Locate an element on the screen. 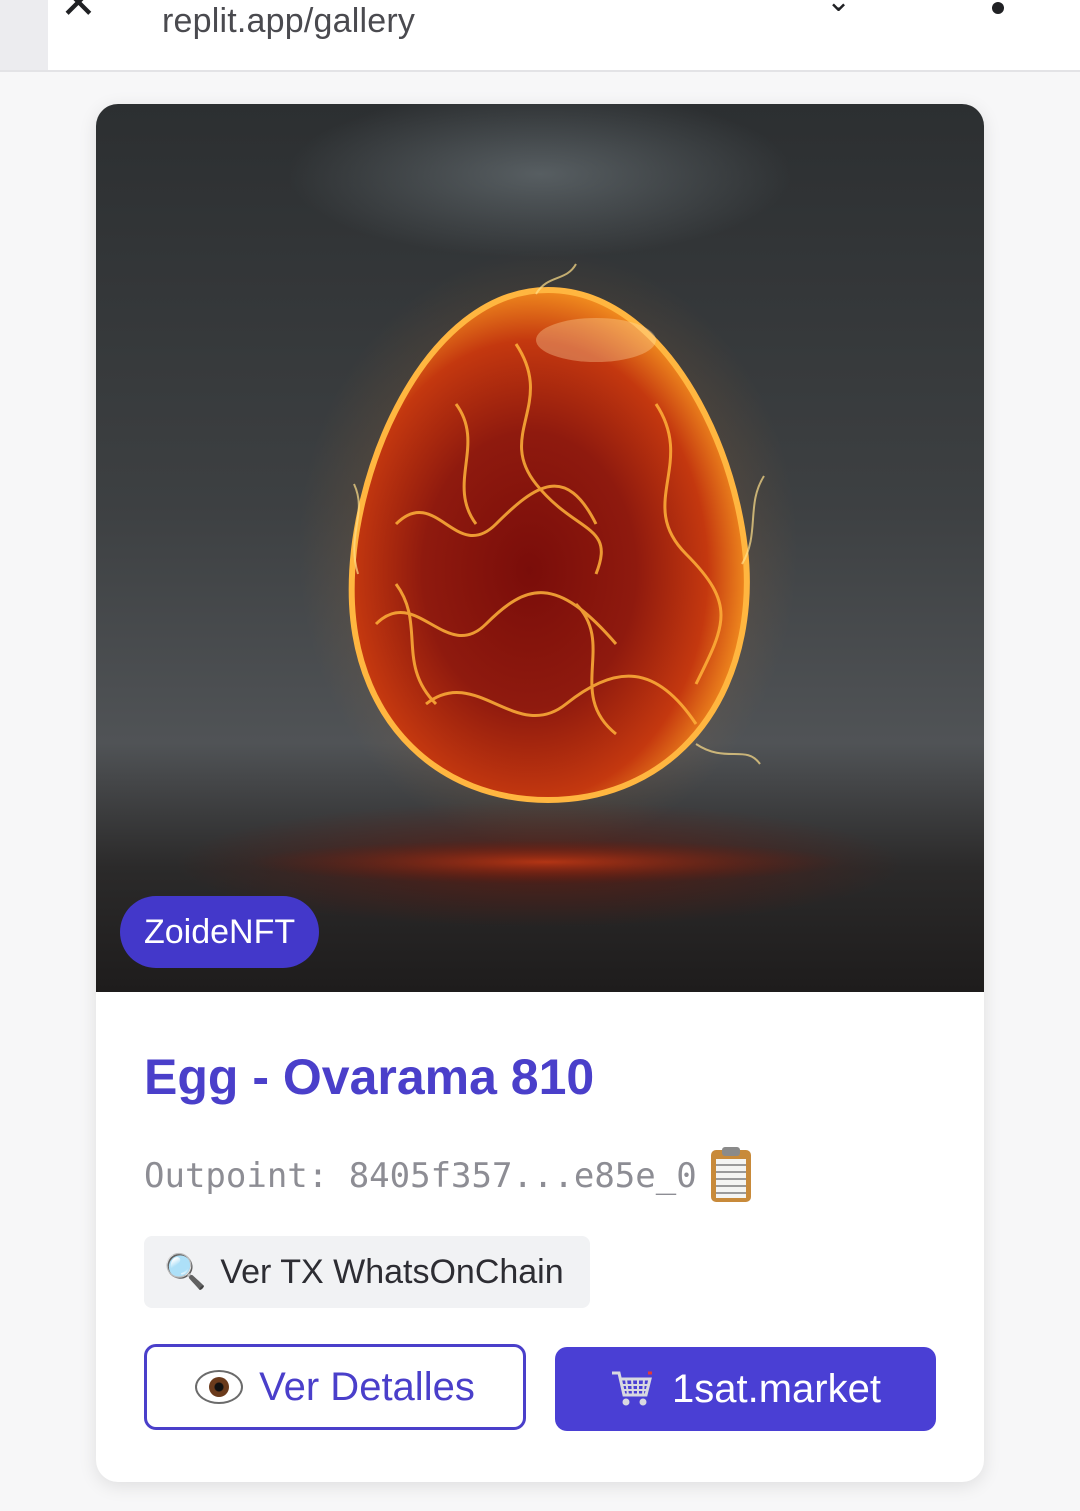  browser-toolbar: ✕ replit.app/gallery ⌄ is located at coordinates (540, 36).